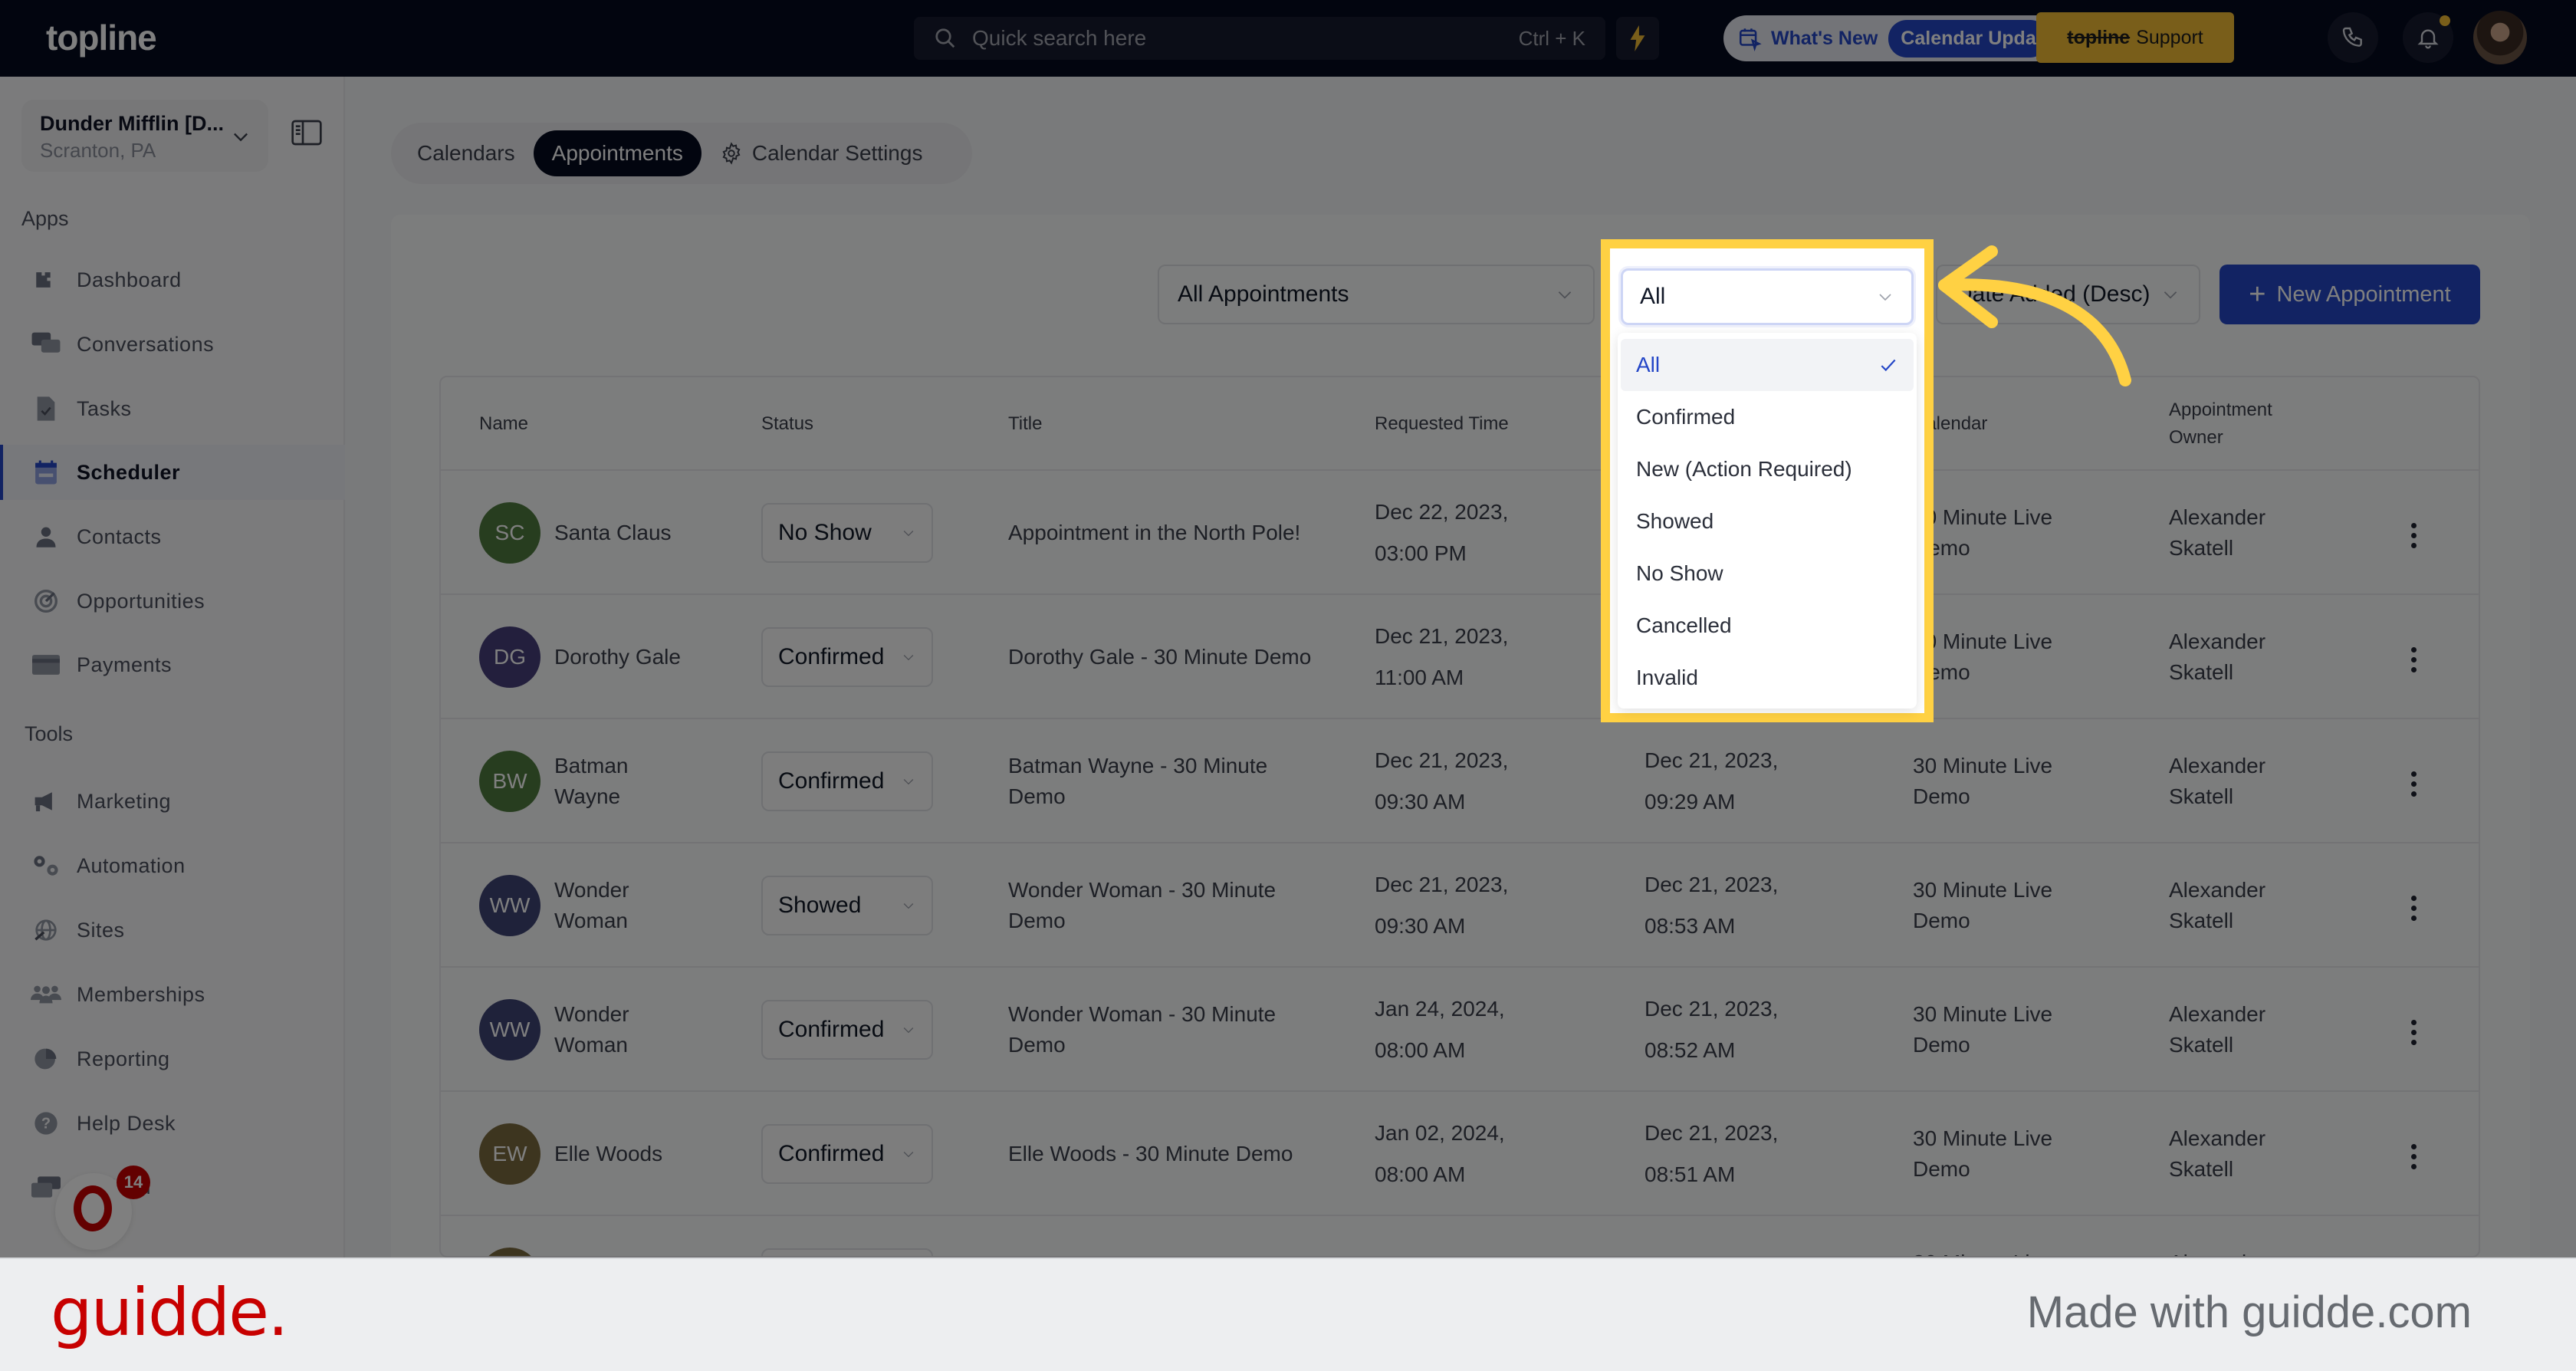 The width and height of the screenshot is (2576, 1371). Describe the element at coordinates (1667, 677) in the screenshot. I see `option-label: Invalid` at that location.